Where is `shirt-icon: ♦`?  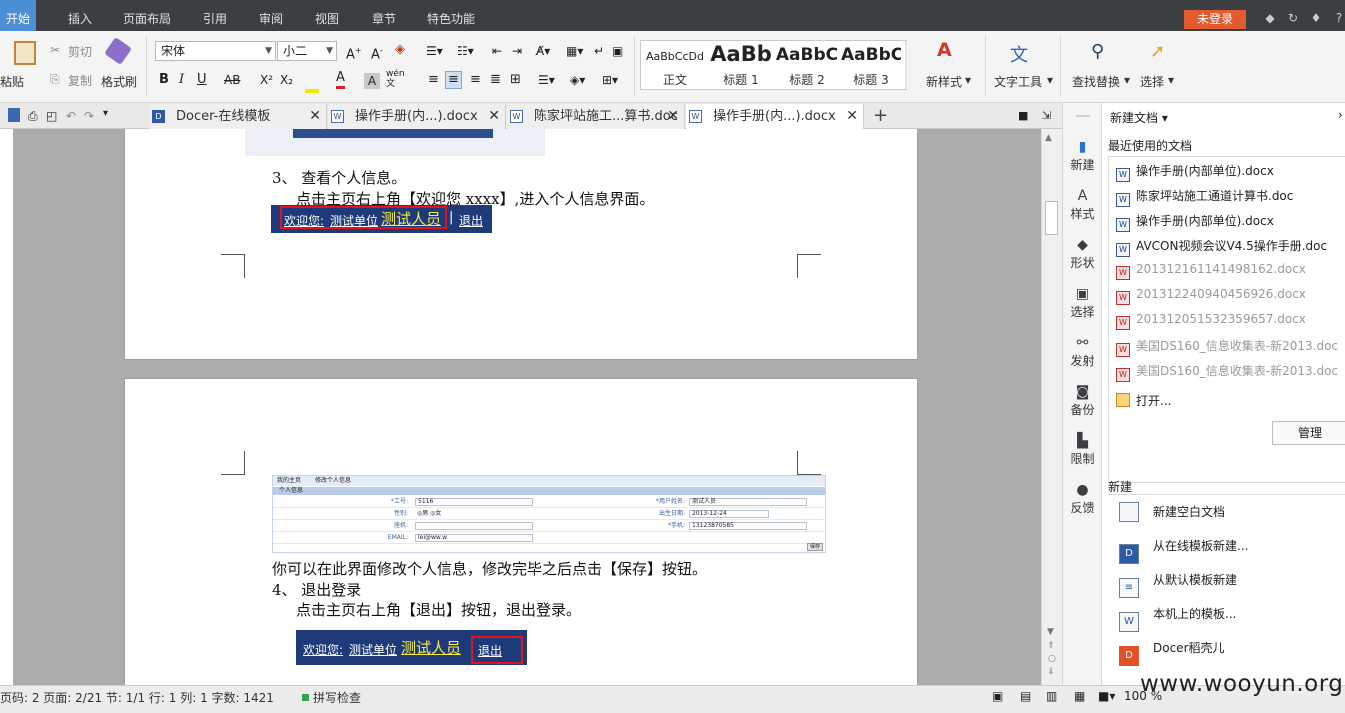
shirt-icon: ♦ is located at coordinates (1316, 18).